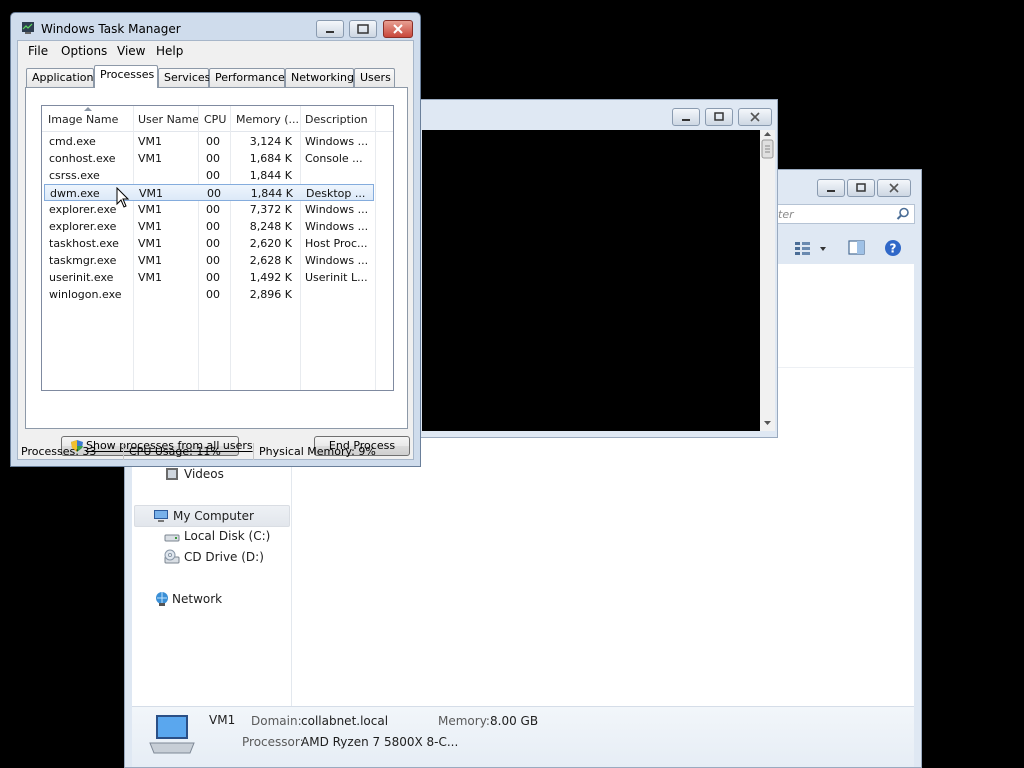  Describe the element at coordinates (270, 243) in the screenshot. I see `process-cell-mem: 2,620 K` at that location.